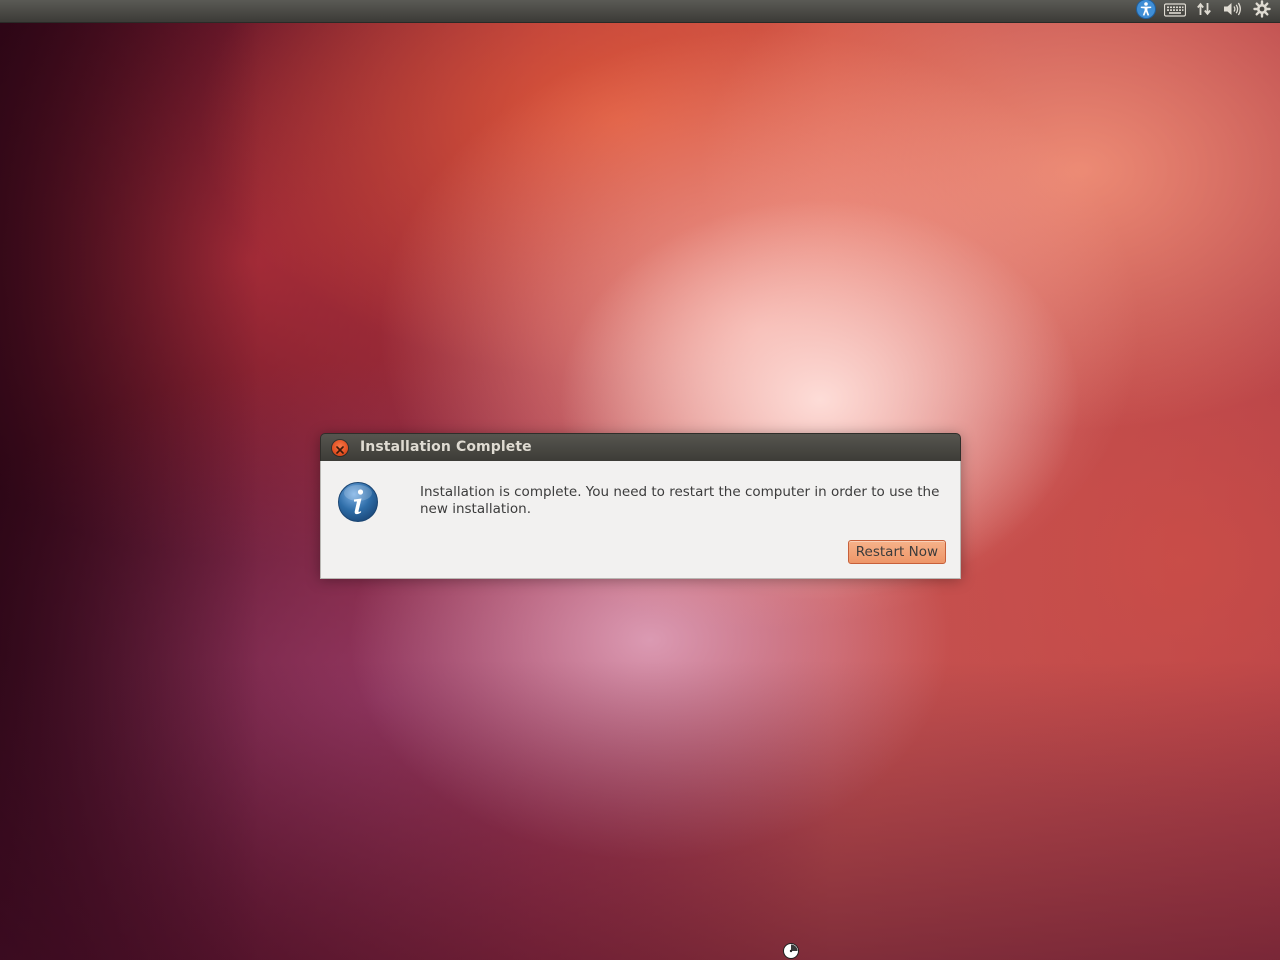 This screenshot has height=960, width=1280. I want to click on busy-cursor-icon, so click(791, 951).